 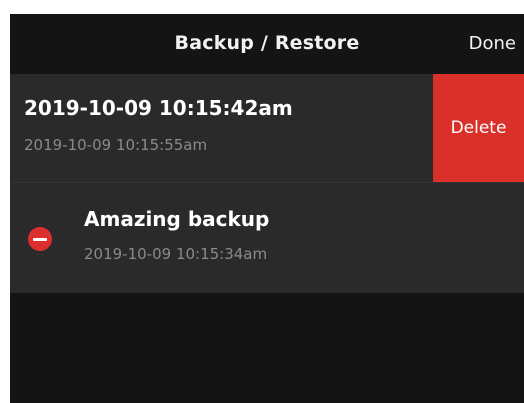 I want to click on backup-title: 2019-10-09 10:15:42am, so click(x=158, y=108).